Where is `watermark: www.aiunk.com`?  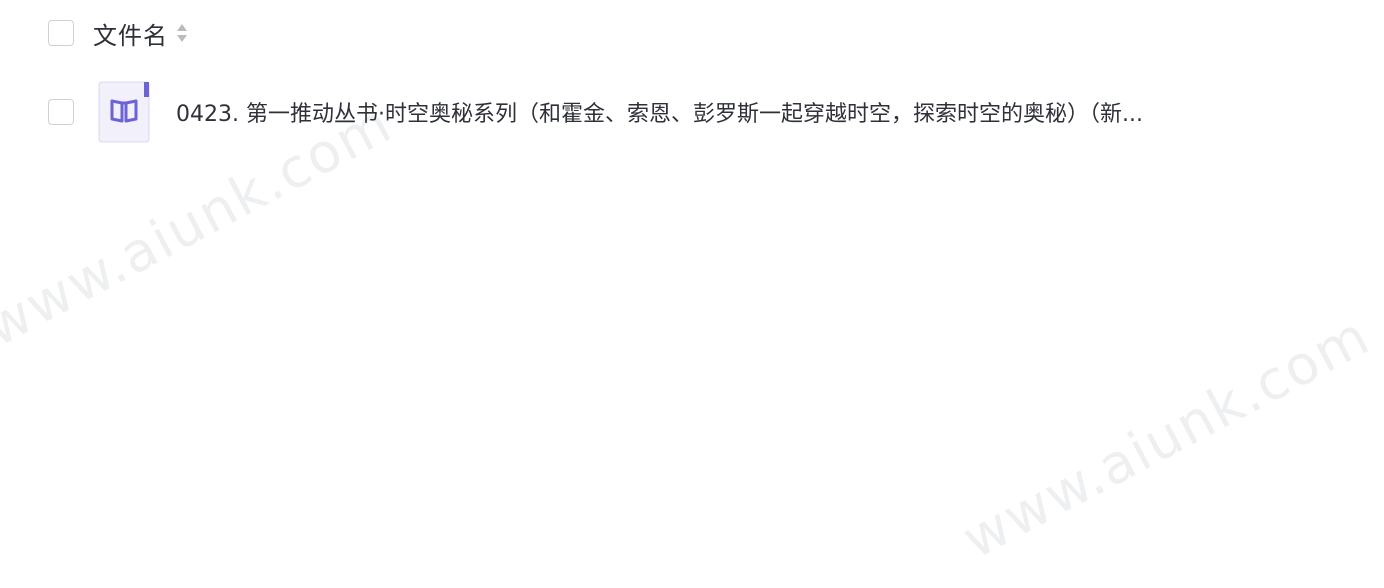
watermark: www.aiunk.com is located at coordinates (1166, 437).